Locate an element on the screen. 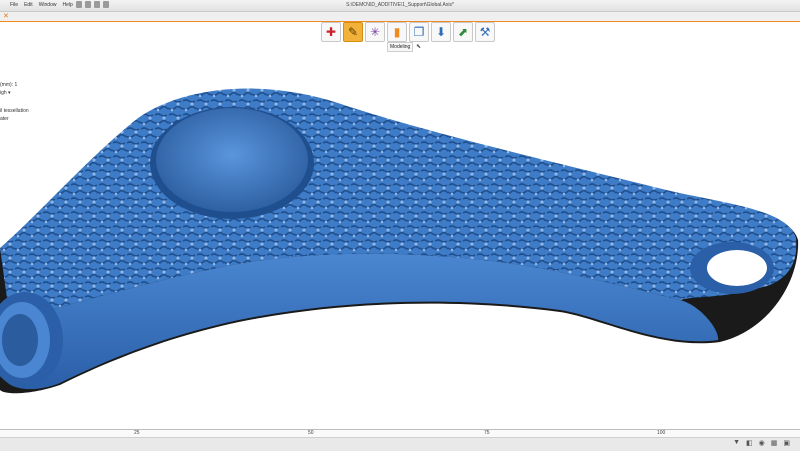  signal-button: ▮ is located at coordinates (397, 32).